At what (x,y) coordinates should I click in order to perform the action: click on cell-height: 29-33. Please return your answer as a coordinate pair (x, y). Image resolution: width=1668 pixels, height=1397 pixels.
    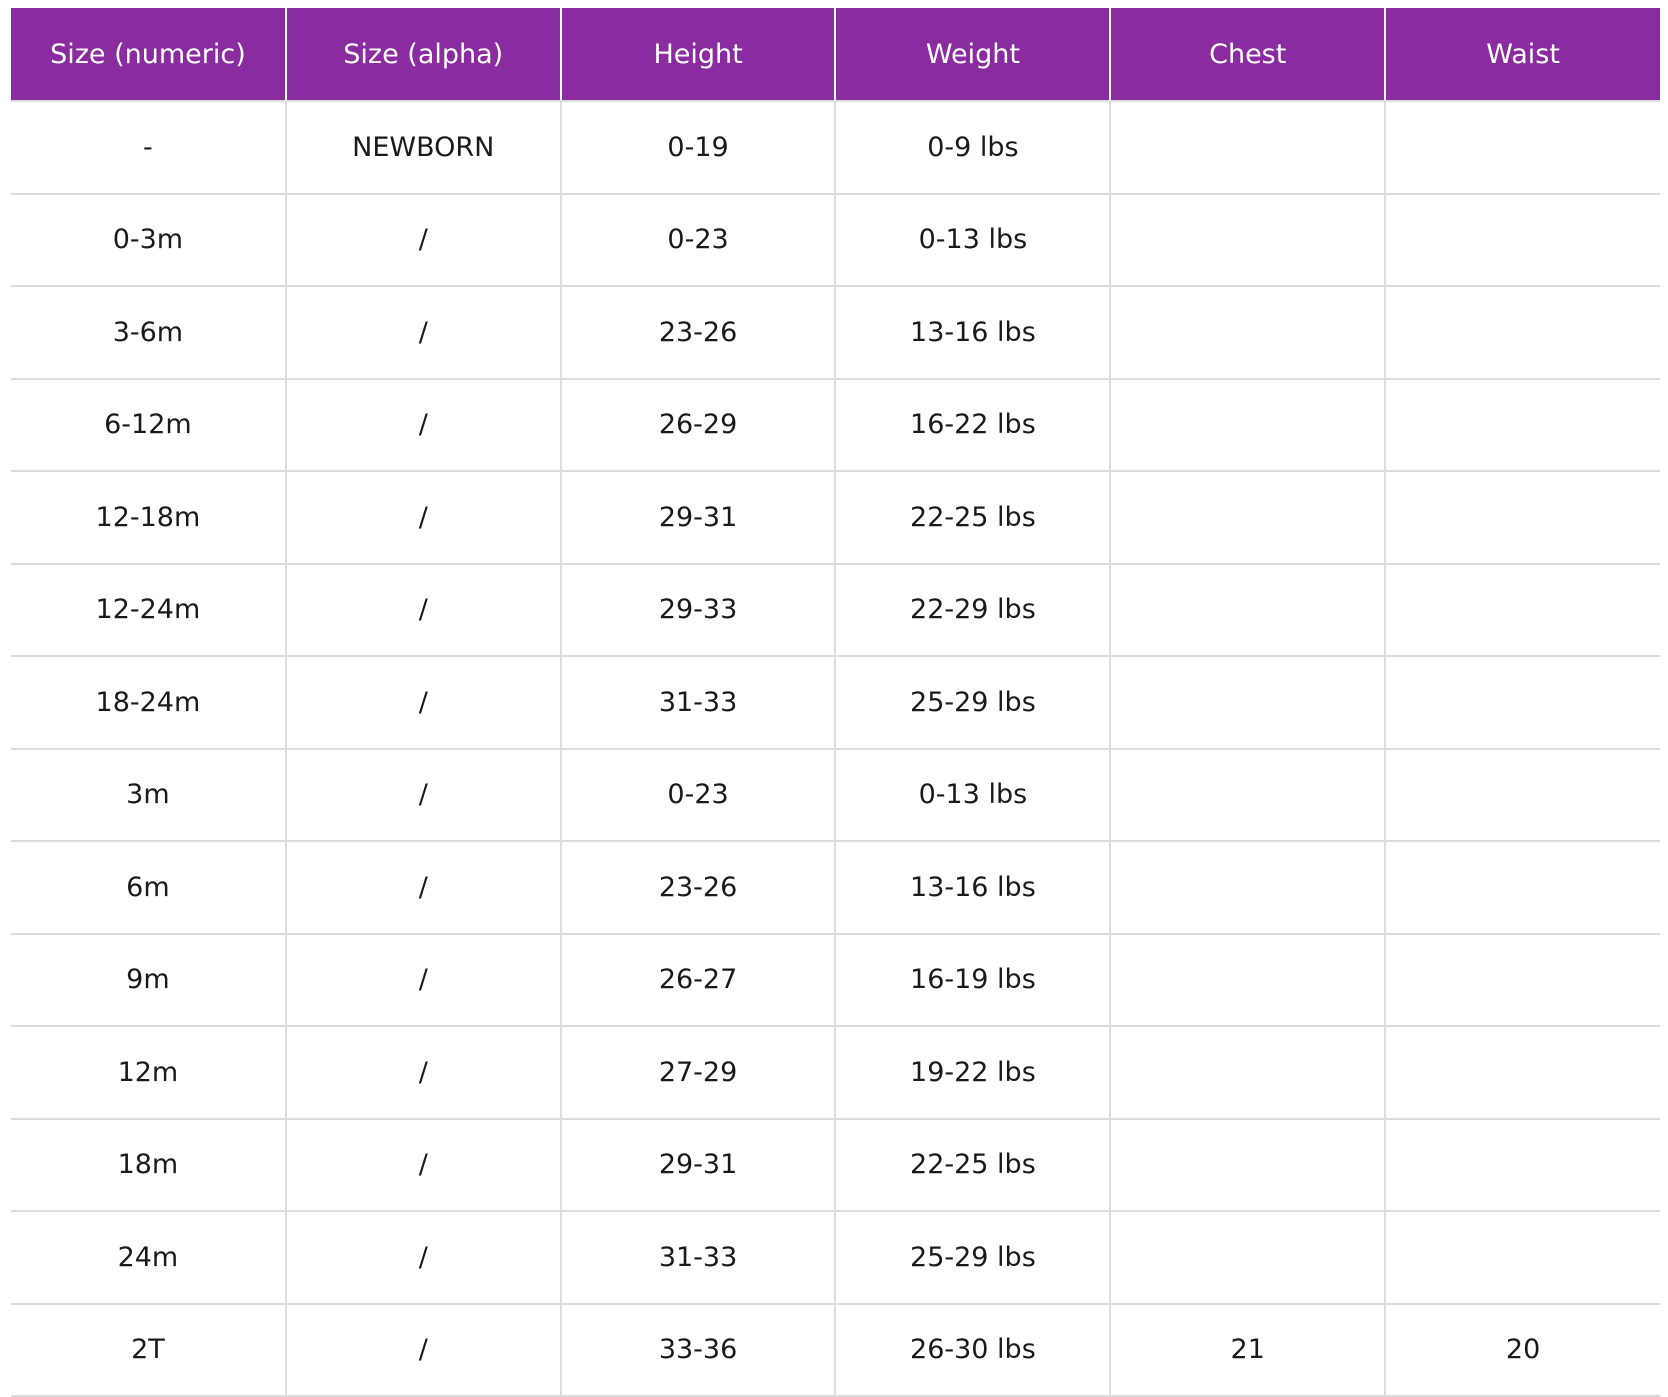
    Looking at the image, I should click on (698, 610).